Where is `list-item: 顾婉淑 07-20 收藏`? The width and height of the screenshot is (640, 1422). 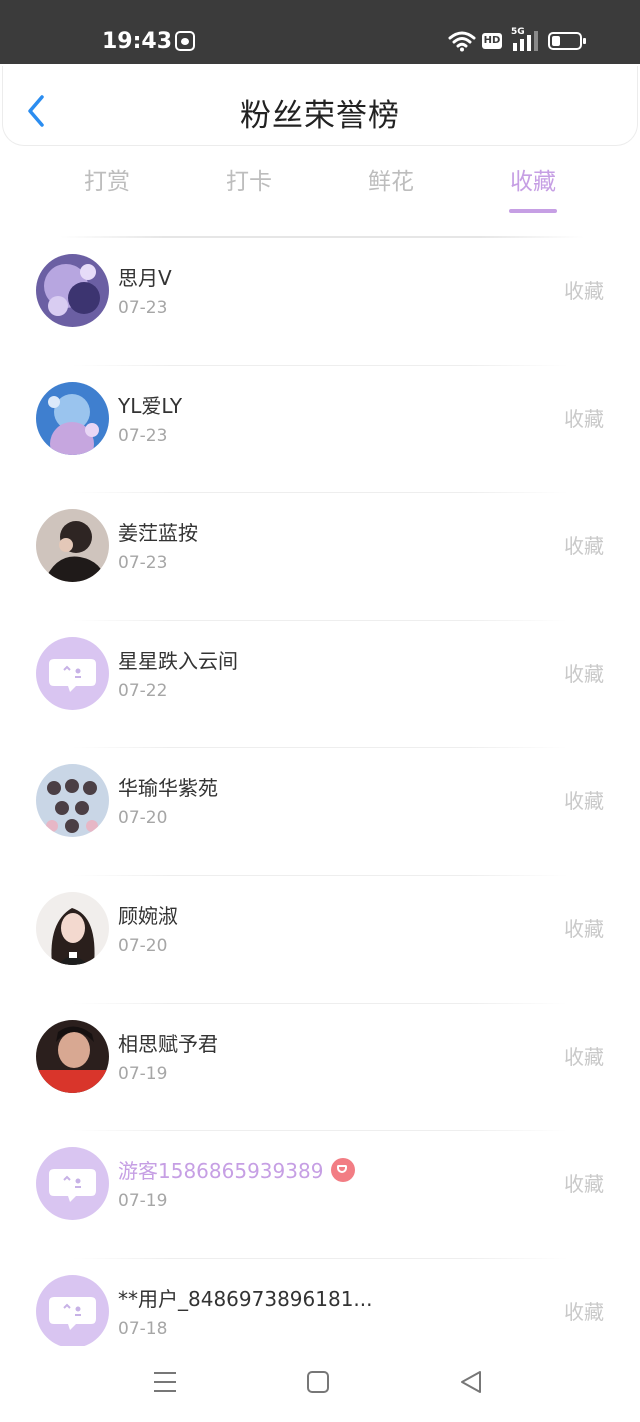 list-item: 顾婉淑 07-20 收藏 is located at coordinates (320, 942).